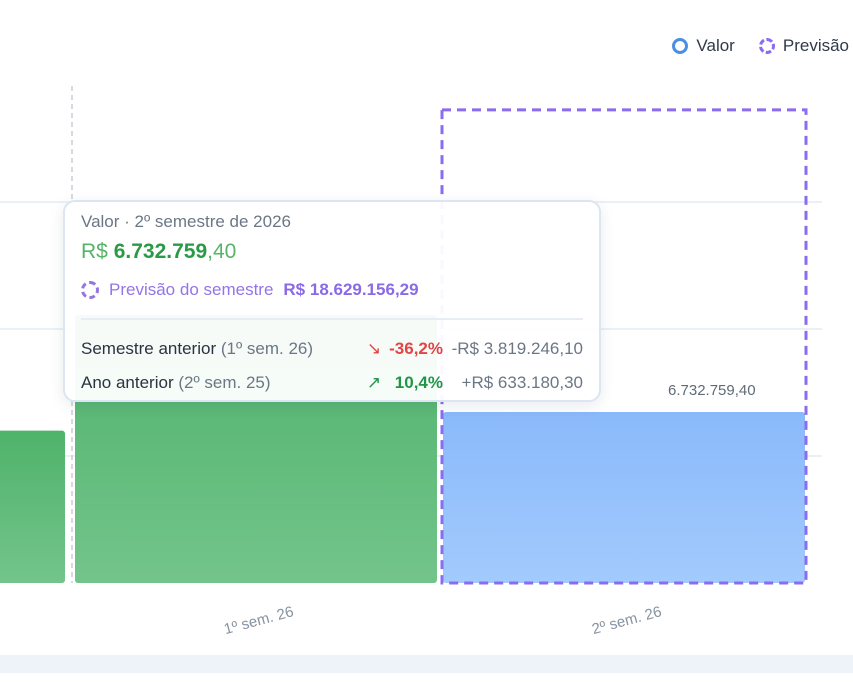 The height and width of the screenshot is (693, 853). Describe the element at coordinates (258, 620) in the screenshot. I see `x-tick-label: 1º sem. 26` at that location.